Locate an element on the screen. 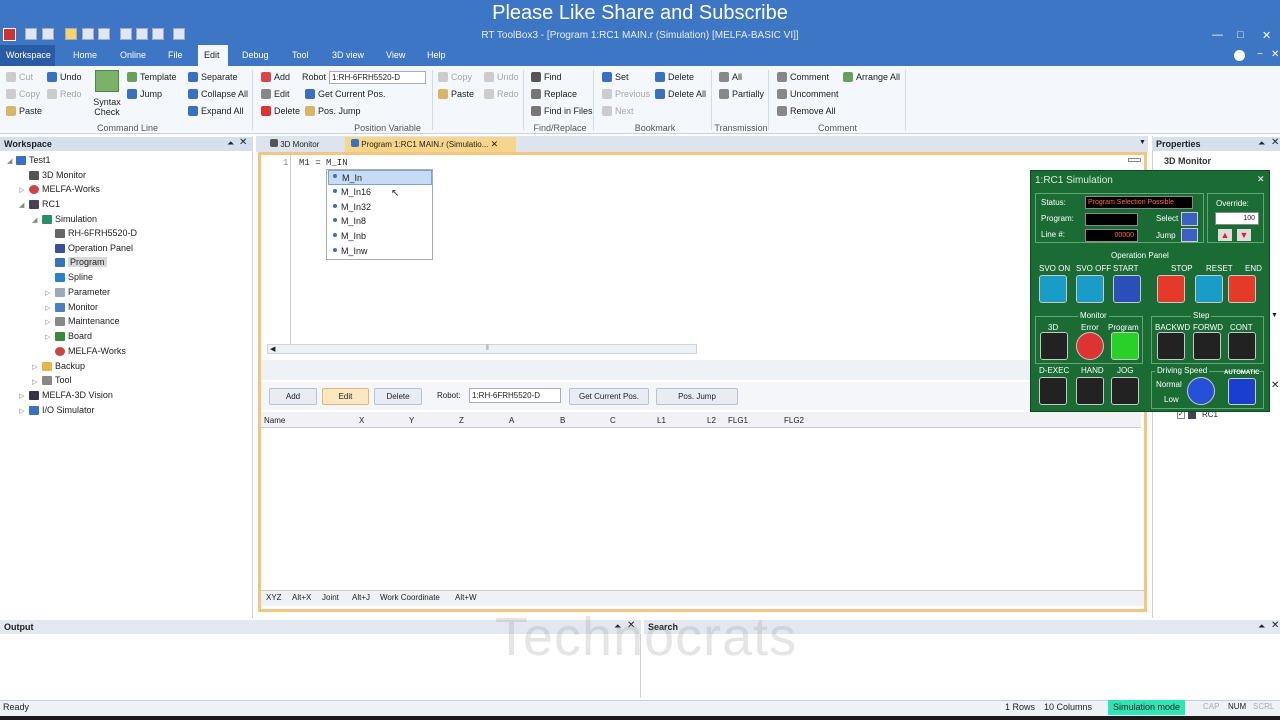 The image size is (1280, 720). menu-debug: Debug is located at coordinates (255, 55).